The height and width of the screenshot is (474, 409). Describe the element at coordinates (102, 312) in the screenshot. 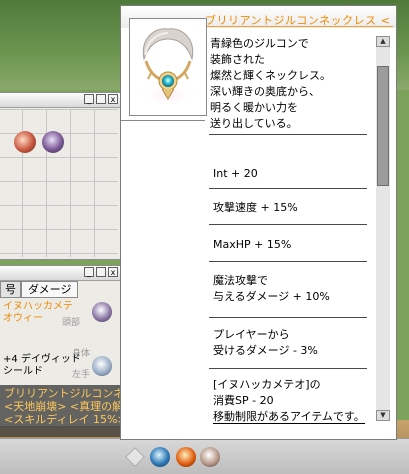

I see `helm-icon` at that location.